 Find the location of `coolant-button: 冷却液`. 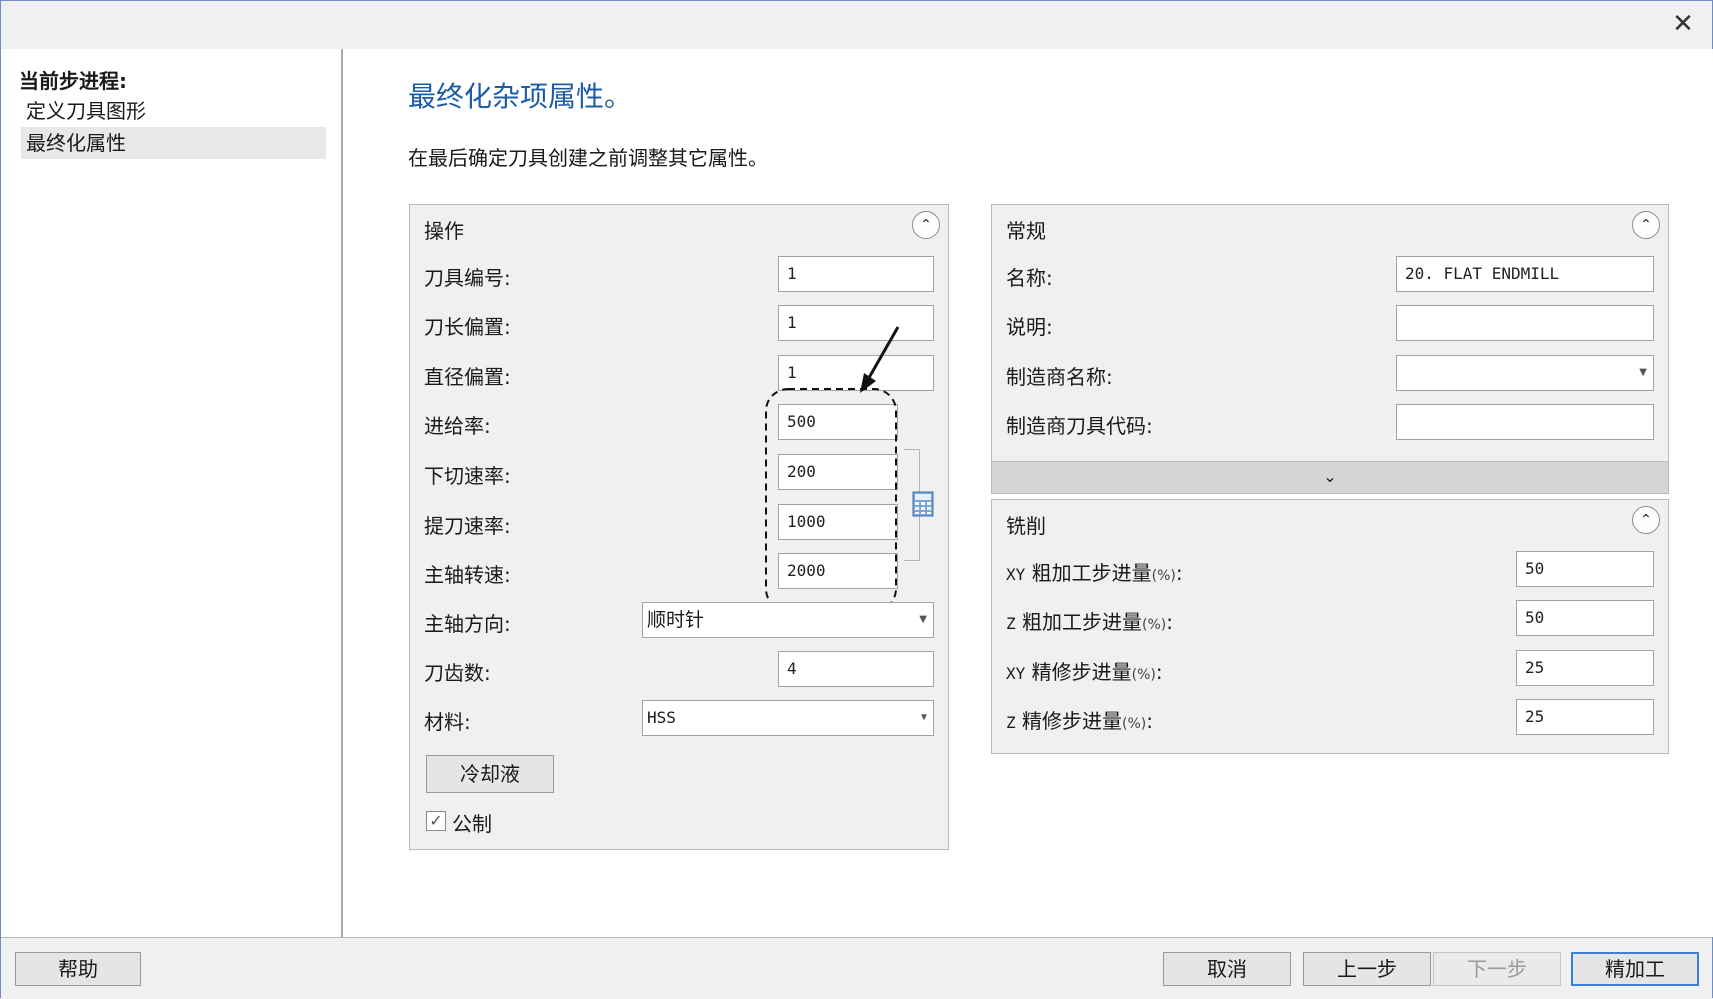

coolant-button: 冷却液 is located at coordinates (490, 774).